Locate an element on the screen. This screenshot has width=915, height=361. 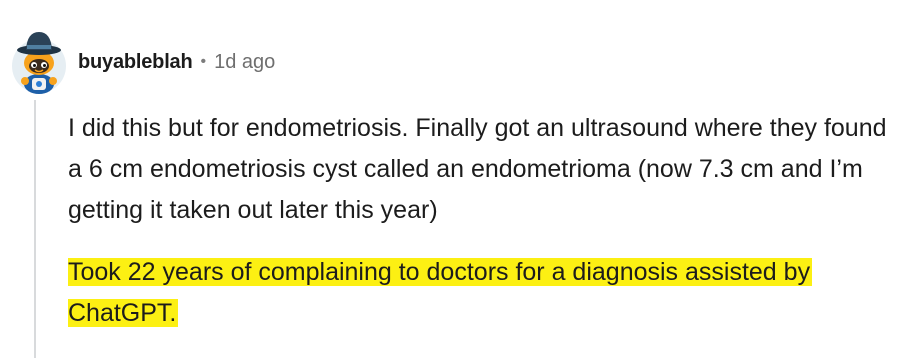
comment-meta: buyableblah • 1d ago is located at coordinates (176, 62).